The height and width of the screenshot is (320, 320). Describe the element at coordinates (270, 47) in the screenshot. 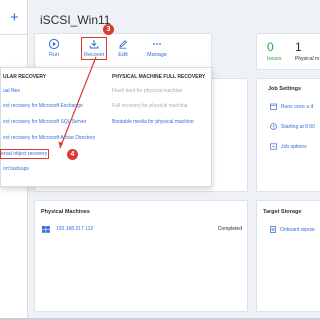

I see `issues-count: 0` at that location.